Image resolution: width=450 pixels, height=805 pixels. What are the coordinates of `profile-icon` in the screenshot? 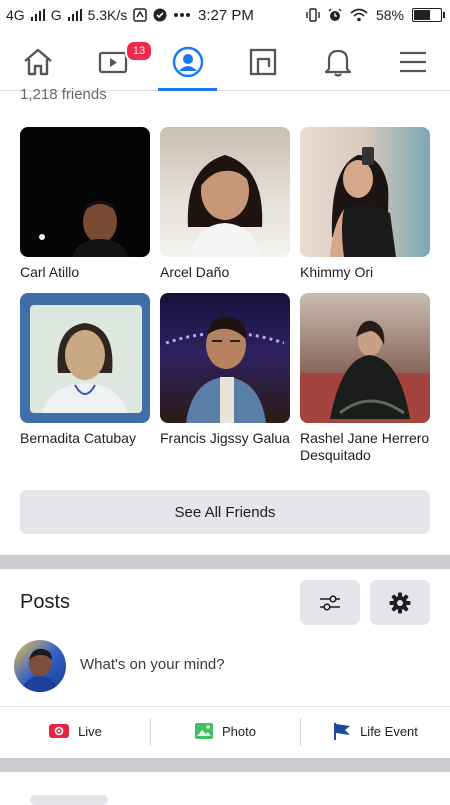 It's located at (187, 62).